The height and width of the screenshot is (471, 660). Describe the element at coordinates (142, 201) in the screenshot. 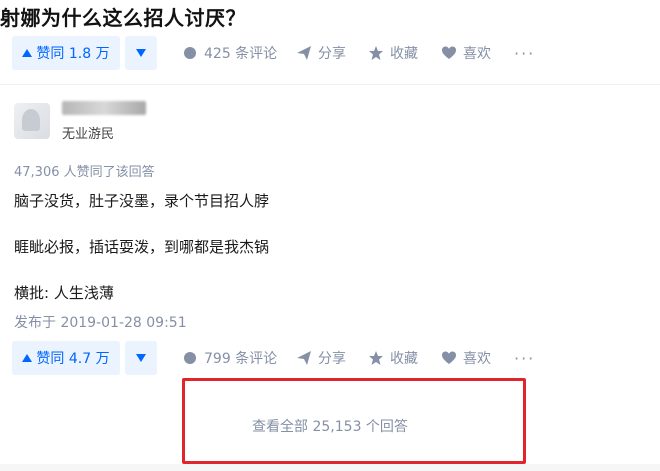

I see `answer-paragraph: 脑子没货，肚子没墨，录个节目招人脖` at that location.